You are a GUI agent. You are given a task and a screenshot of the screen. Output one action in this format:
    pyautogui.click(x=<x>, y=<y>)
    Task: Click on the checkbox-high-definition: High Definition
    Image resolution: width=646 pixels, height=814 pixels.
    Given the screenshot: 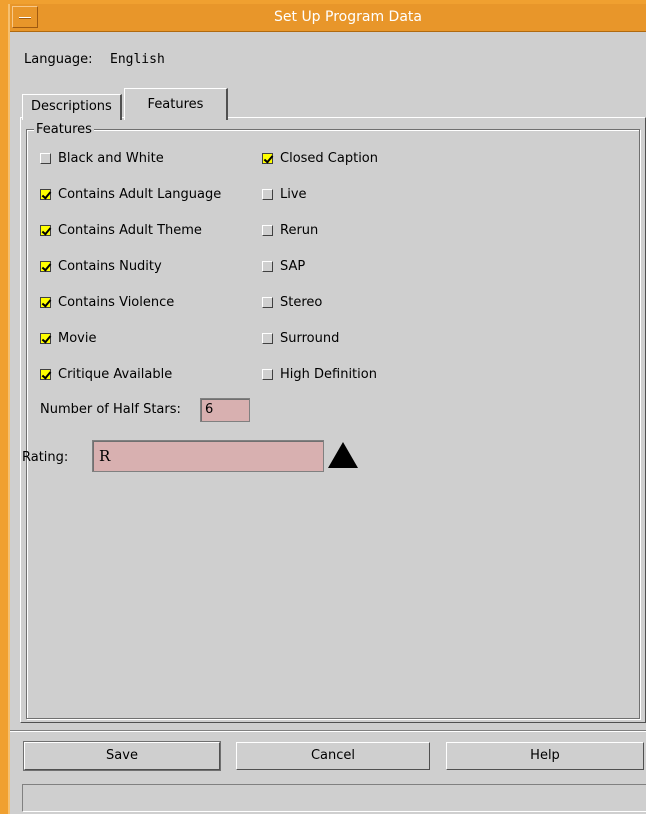 What is the action you would take?
    pyautogui.click(x=319, y=374)
    